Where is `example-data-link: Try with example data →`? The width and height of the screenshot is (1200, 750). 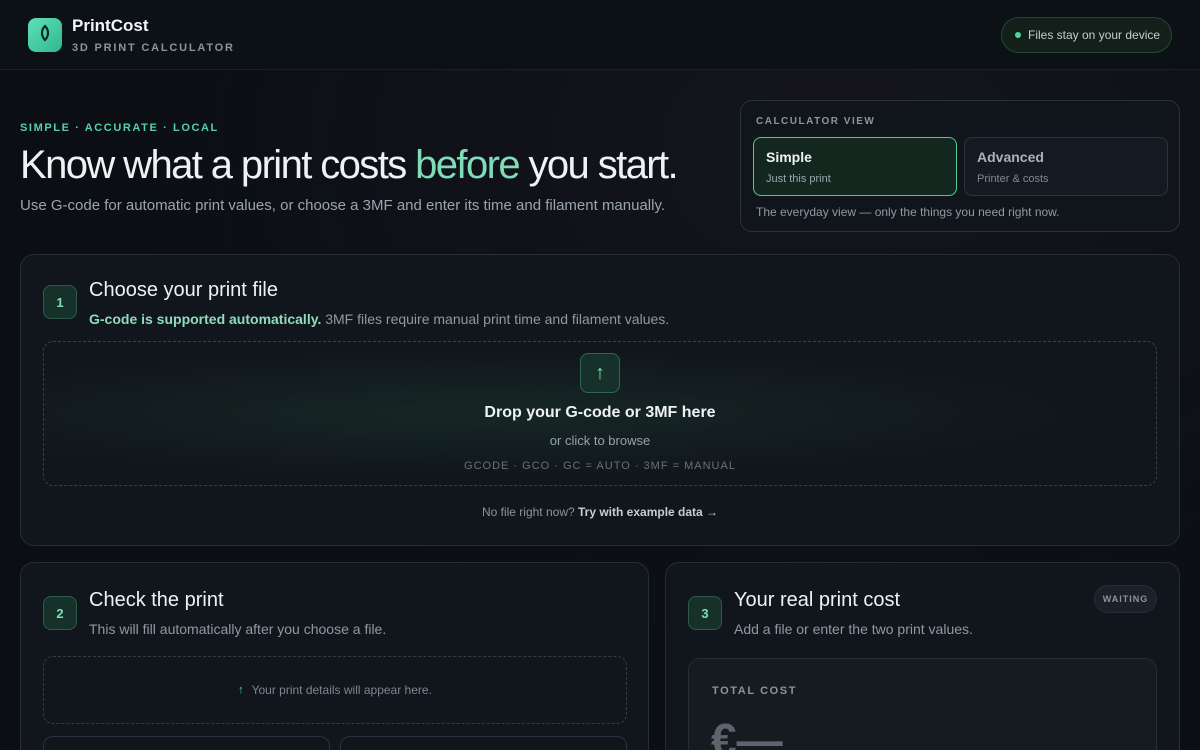
example-data-link: Try with example data → is located at coordinates (648, 512).